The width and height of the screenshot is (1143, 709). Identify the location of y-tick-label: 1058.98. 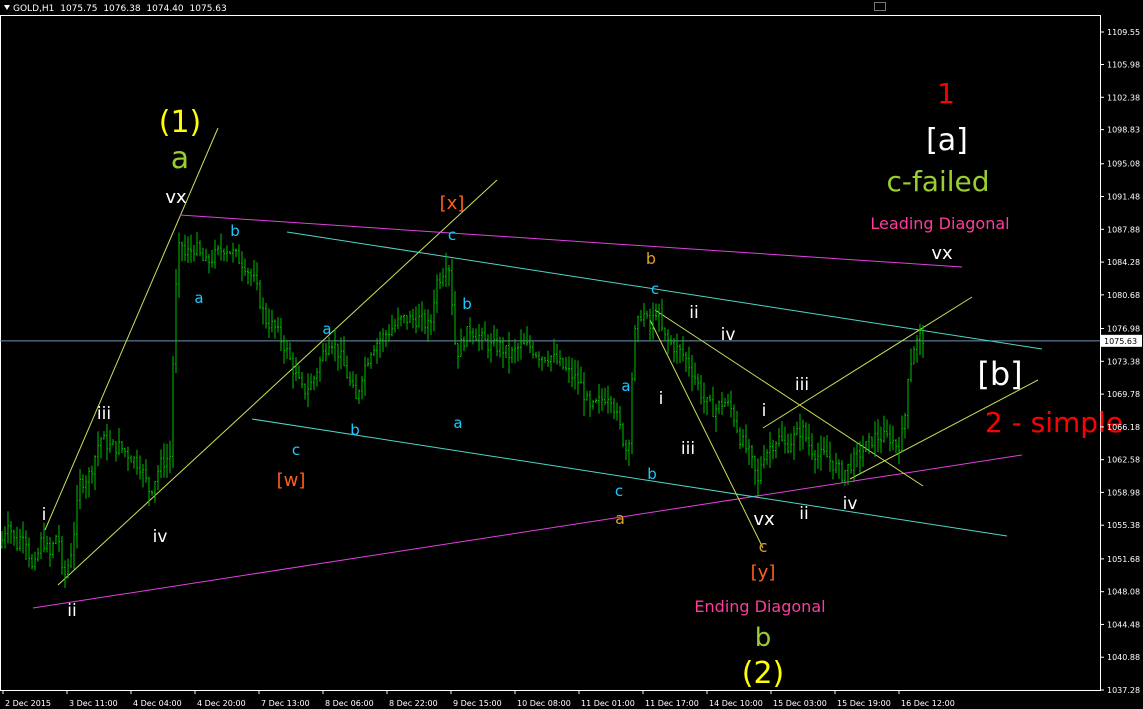
(1123, 492).